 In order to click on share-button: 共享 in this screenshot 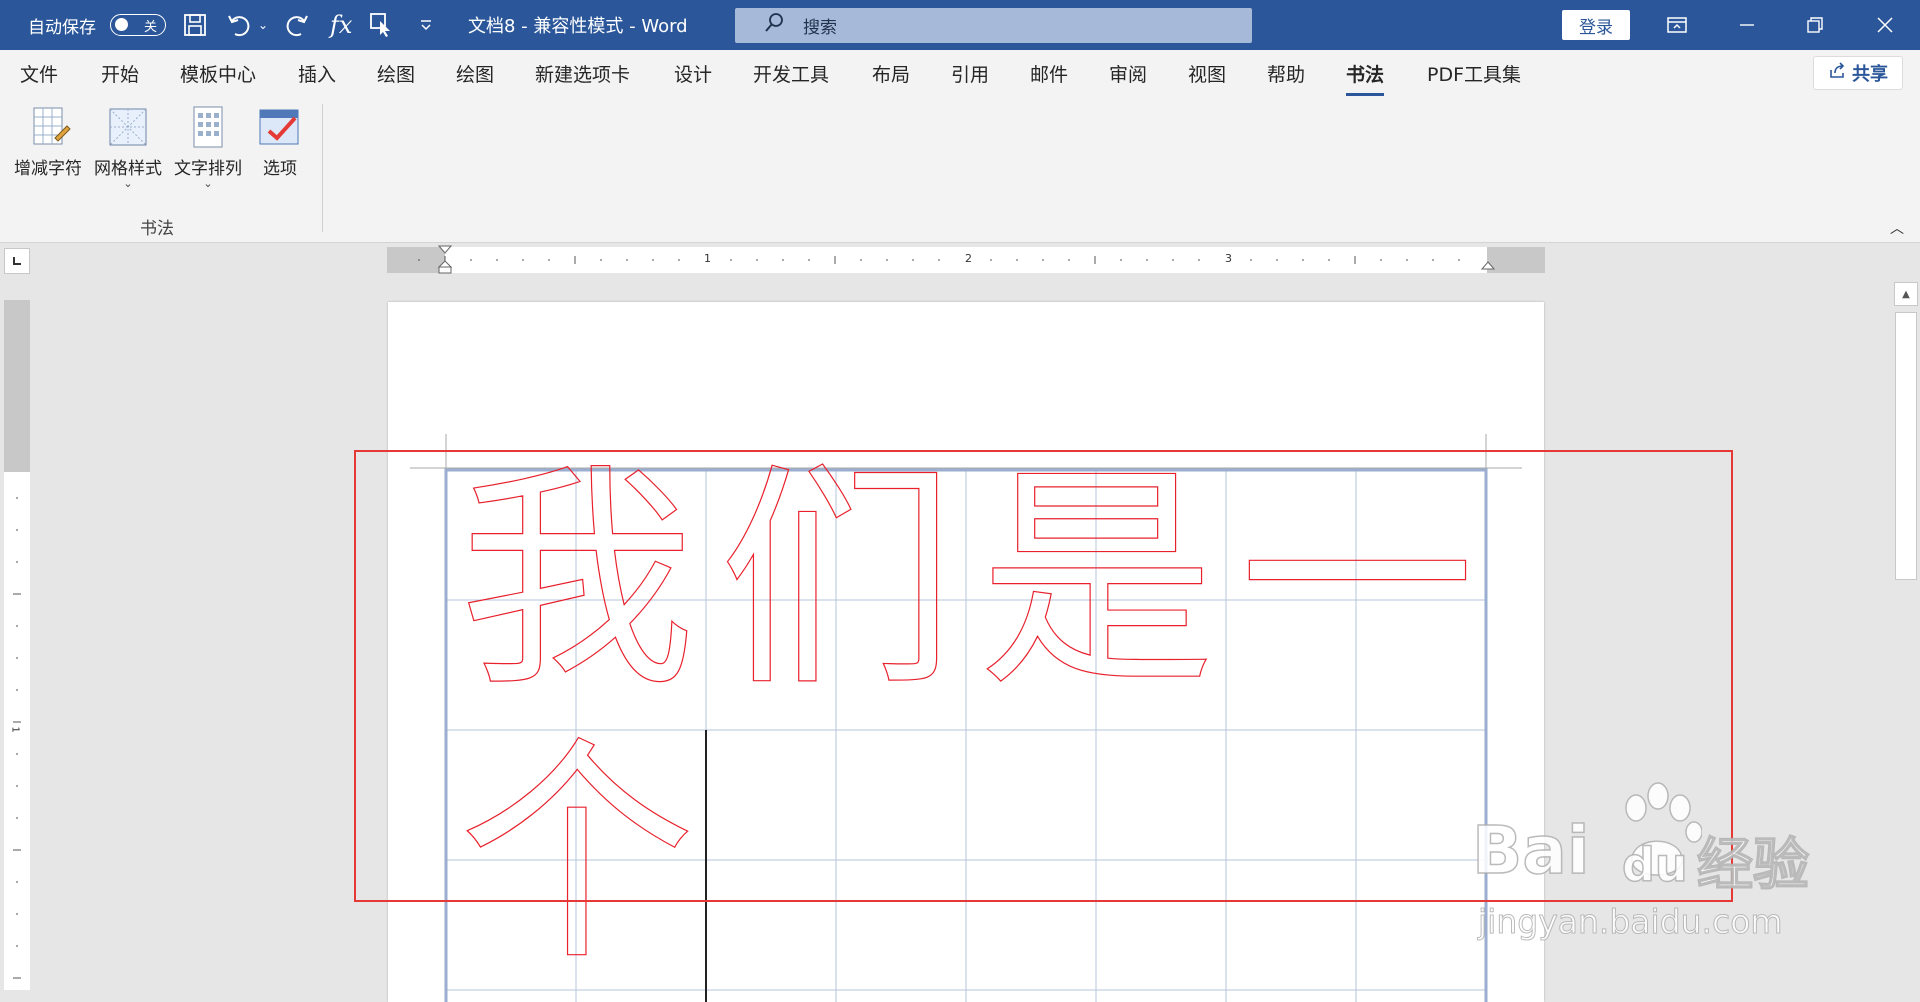, I will do `click(1858, 73)`.